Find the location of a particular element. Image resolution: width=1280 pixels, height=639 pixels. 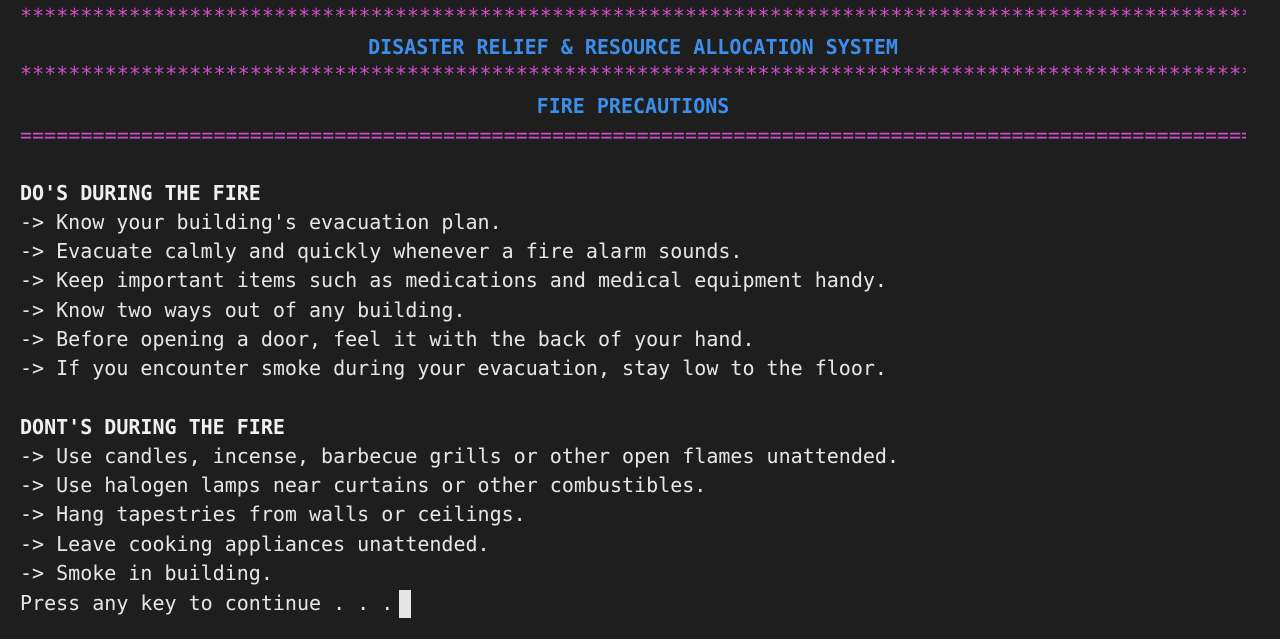

dos-heading: DO'S DURING THE FIRE is located at coordinates (140, 193).